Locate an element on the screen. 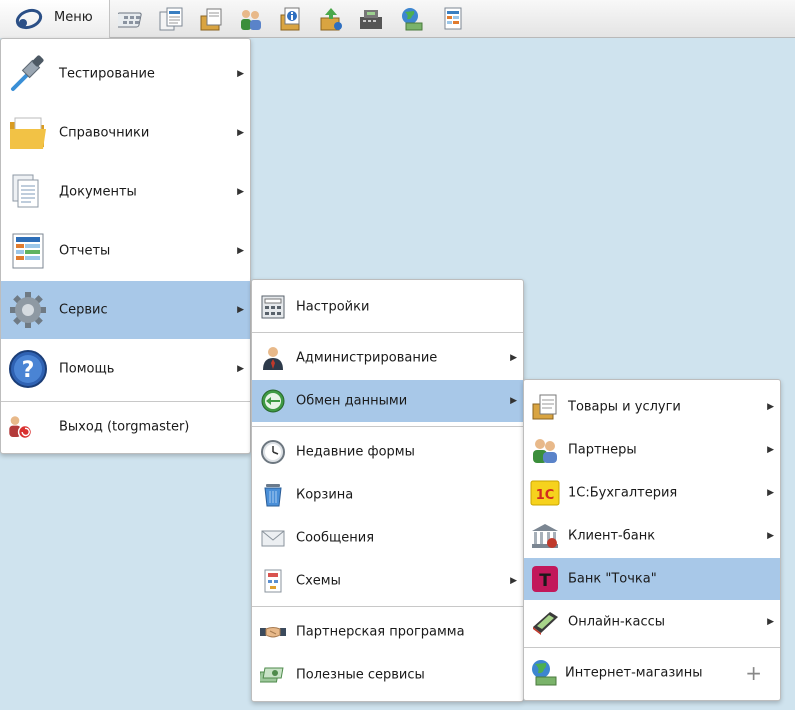 The height and width of the screenshot is (710, 795). main-menu-item-documents: Документы ▶ is located at coordinates (125, 192).